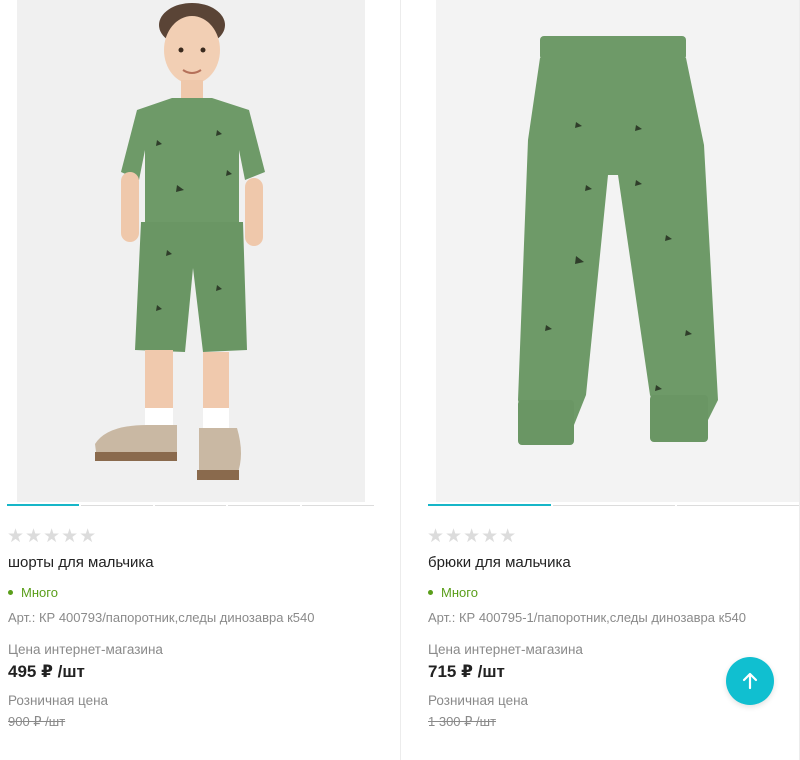 The width and height of the screenshot is (800, 760). Describe the element at coordinates (466, 671) in the screenshot. I see `online-price: 715 ₽ /шт` at that location.